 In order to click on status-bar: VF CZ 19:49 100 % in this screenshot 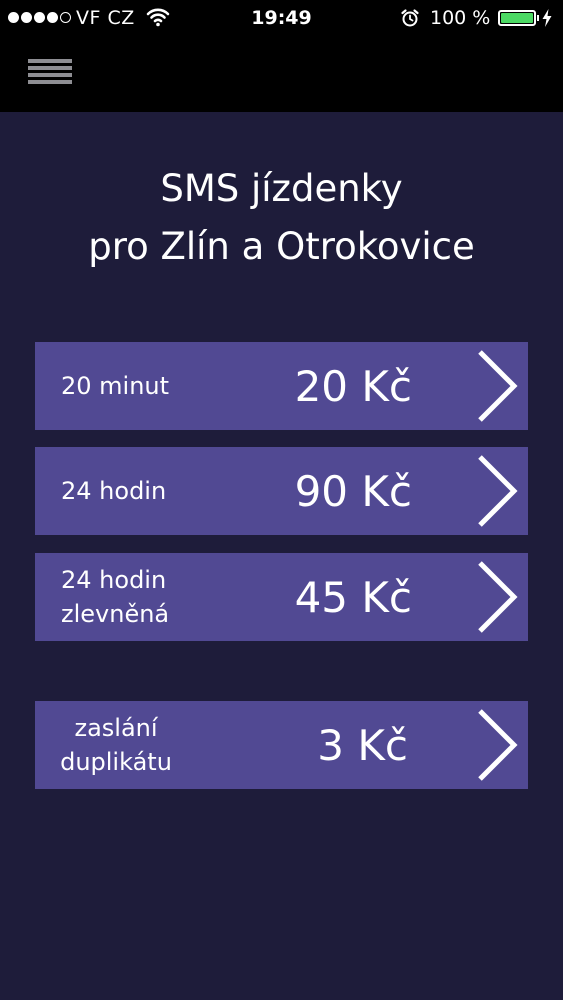, I will do `click(281, 18)`.